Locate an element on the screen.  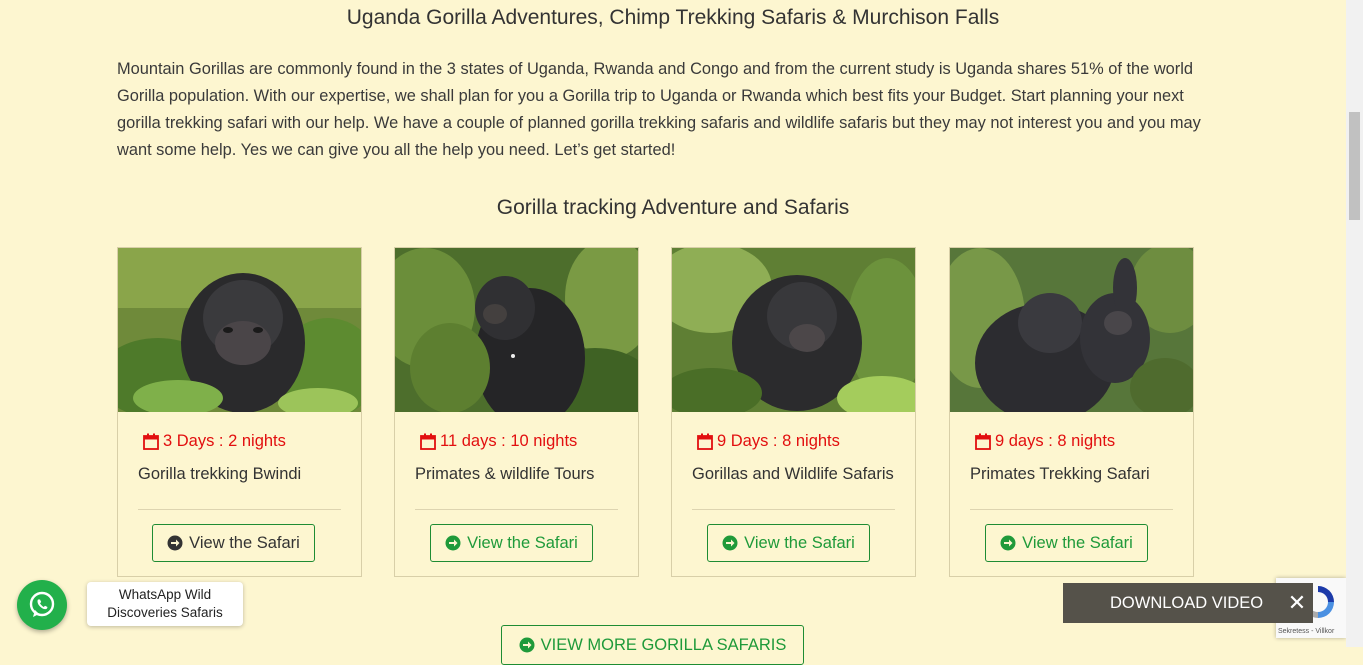
close-icon: ✕ is located at coordinates (1297, 603).